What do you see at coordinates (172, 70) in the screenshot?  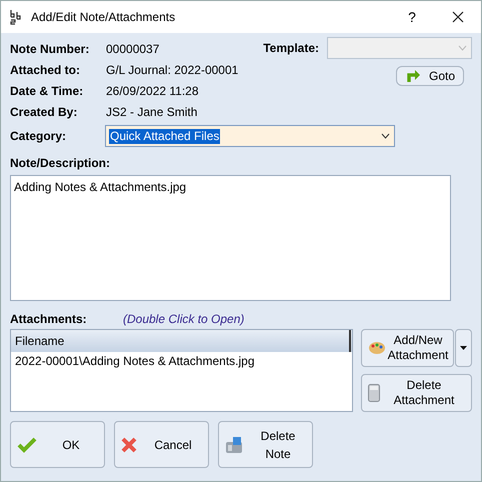 I see `field-value: G/L Journal: 2022-00001` at bounding box center [172, 70].